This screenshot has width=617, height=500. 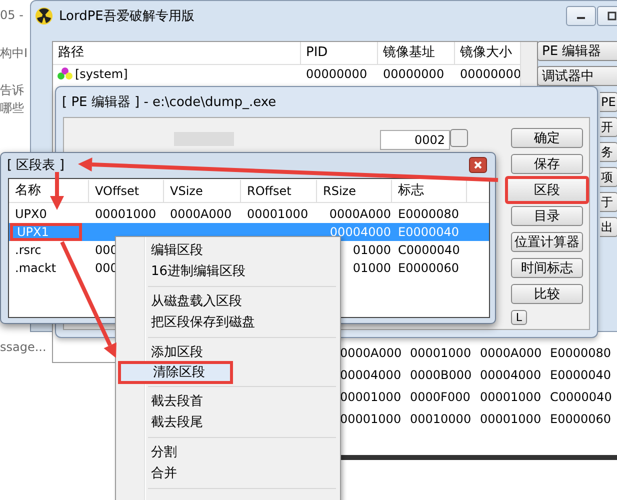 What do you see at coordinates (224, 452) in the screenshot?
I see `menu-item: 分割` at bounding box center [224, 452].